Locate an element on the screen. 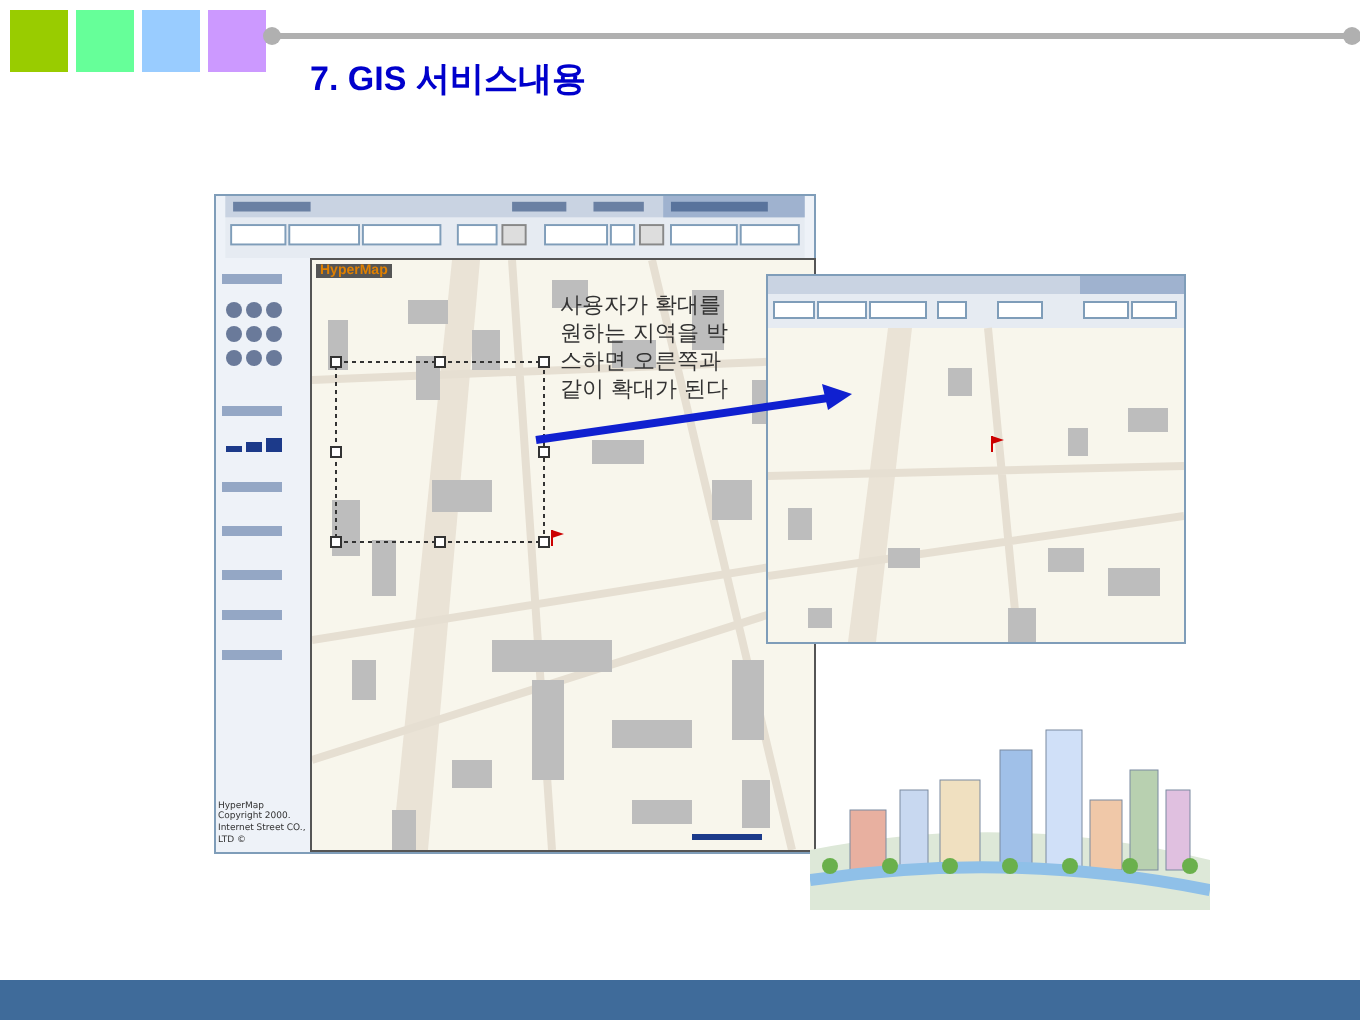 This screenshot has height=1020, width=1360. annotation-text: 사용자가 확대를 원하는 지역을 박스하면 오른쪽과 같이 확대가 된다 is located at coordinates (645, 348).